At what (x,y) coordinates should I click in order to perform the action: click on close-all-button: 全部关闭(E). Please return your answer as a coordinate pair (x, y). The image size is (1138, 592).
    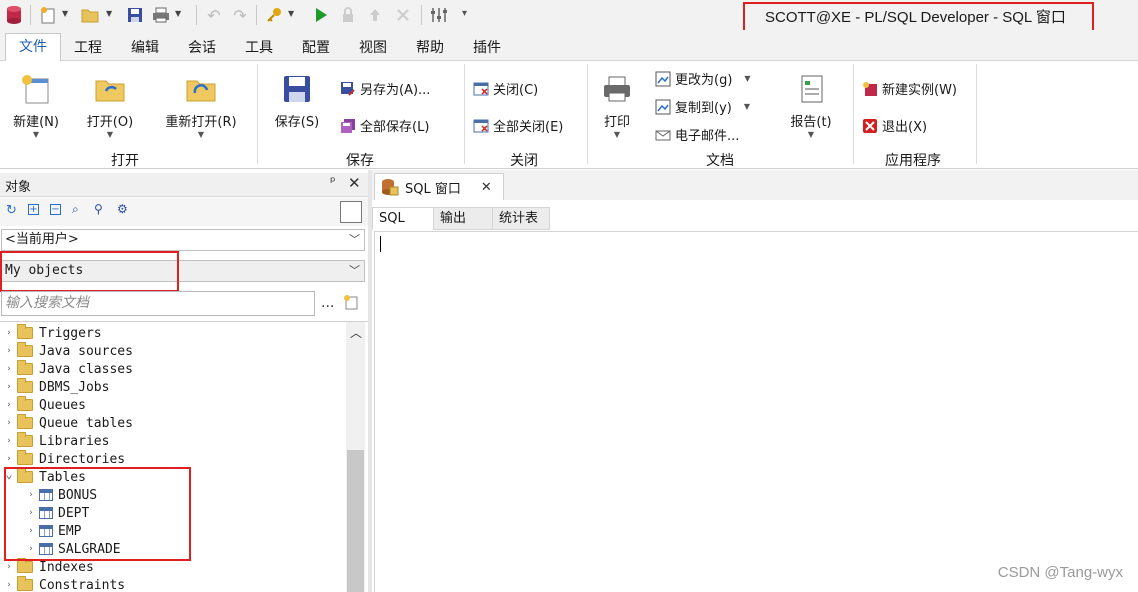
    Looking at the image, I should click on (518, 125).